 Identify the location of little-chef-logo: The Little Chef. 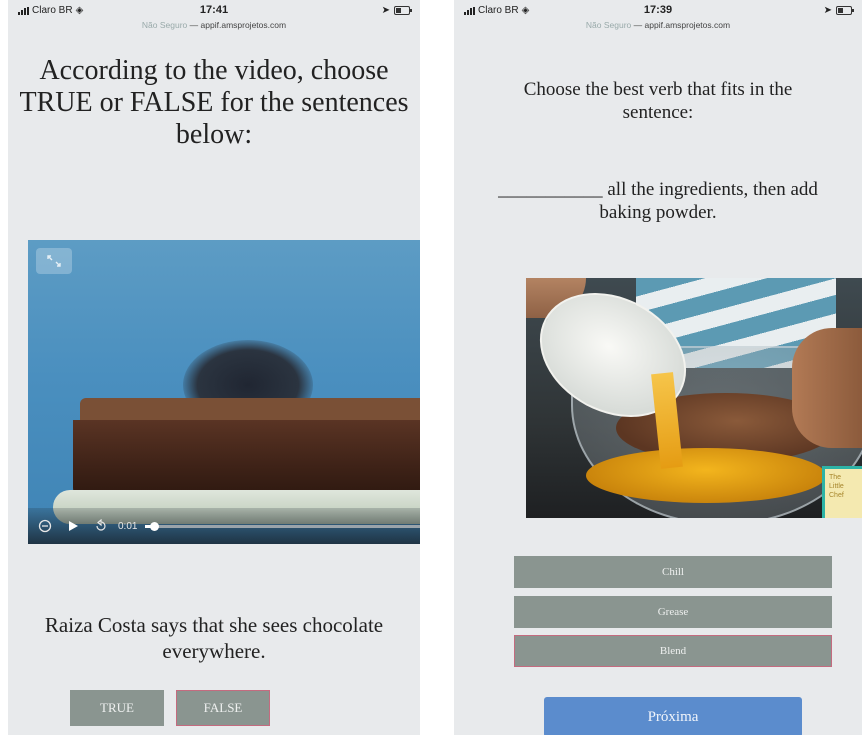
(842, 492).